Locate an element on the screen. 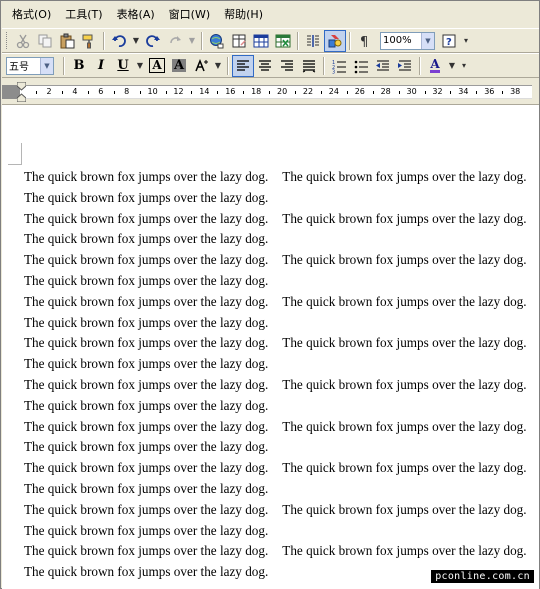 This screenshot has width=540, height=589. align-left-icon is located at coordinates (243, 65).